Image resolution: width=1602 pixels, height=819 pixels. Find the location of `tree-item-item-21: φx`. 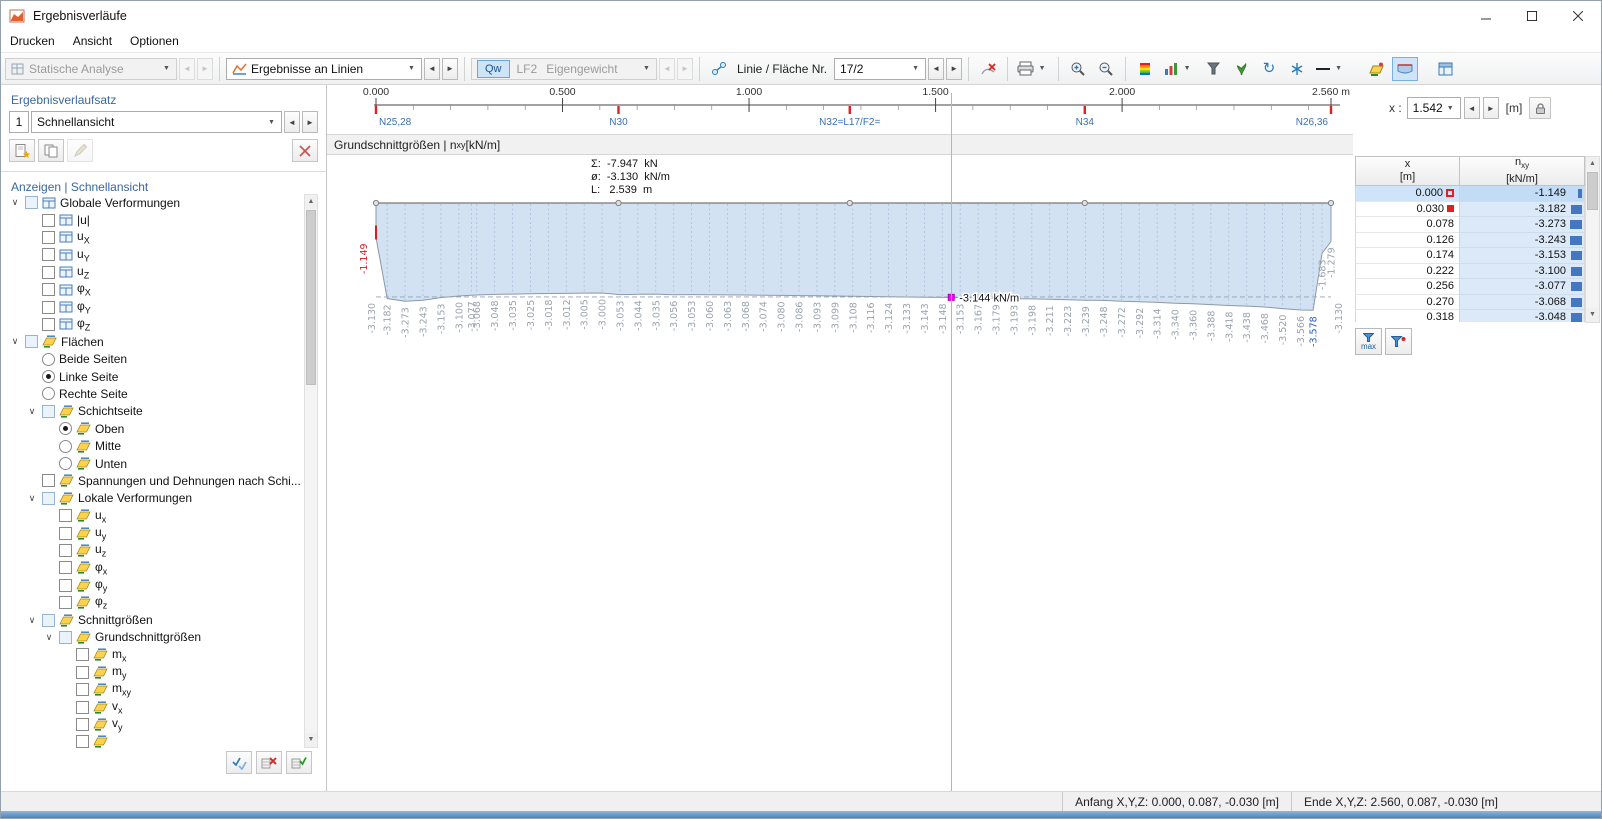

tree-item-item-21: φx is located at coordinates (154, 567).